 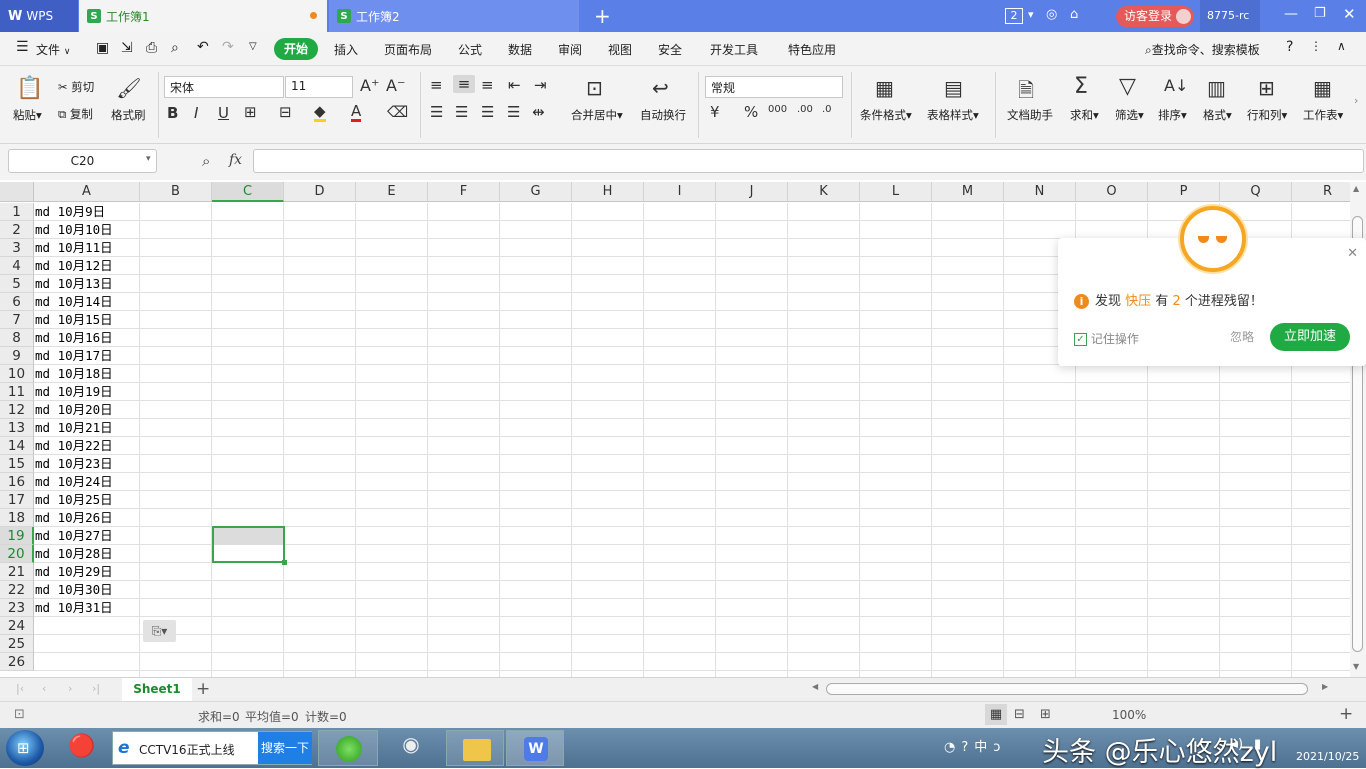 What do you see at coordinates (73, 464) in the screenshot?
I see `cell-a15: md 10月23日` at bounding box center [73, 464].